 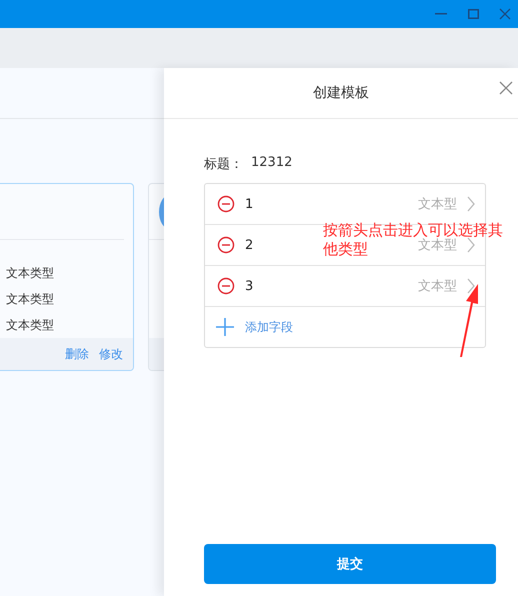 What do you see at coordinates (111, 354) in the screenshot?
I see `card-link: 修改` at bounding box center [111, 354].